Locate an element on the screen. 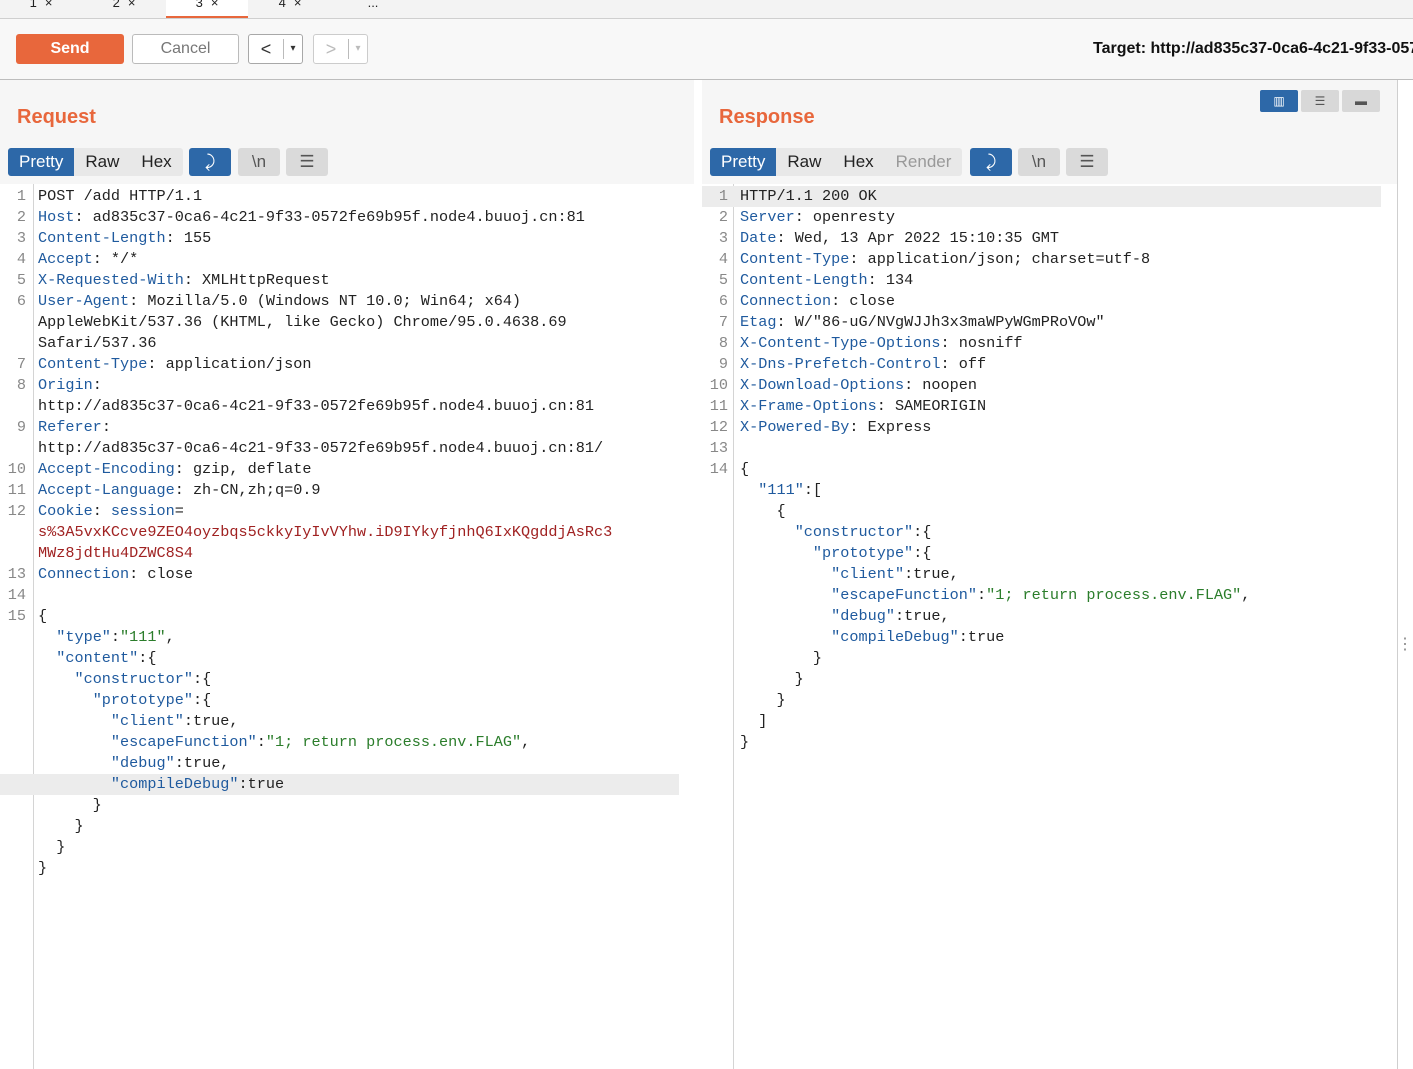  line-number: 12 is located at coordinates (16, 511).